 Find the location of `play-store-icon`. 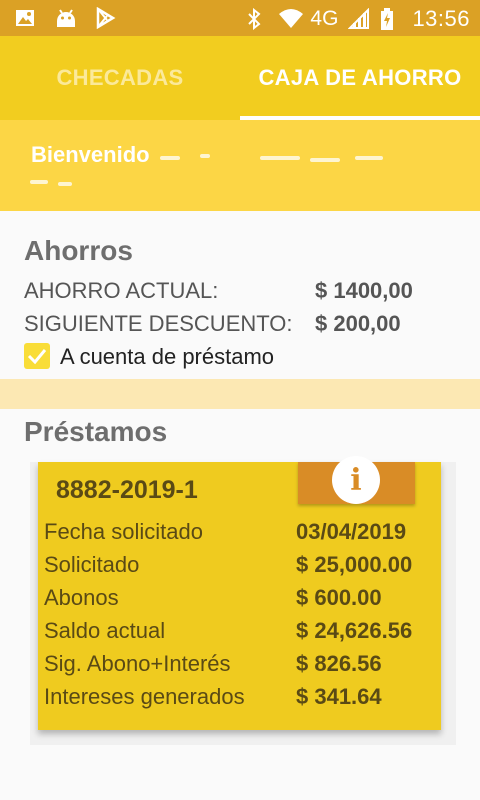

play-store-icon is located at coordinates (105, 18).